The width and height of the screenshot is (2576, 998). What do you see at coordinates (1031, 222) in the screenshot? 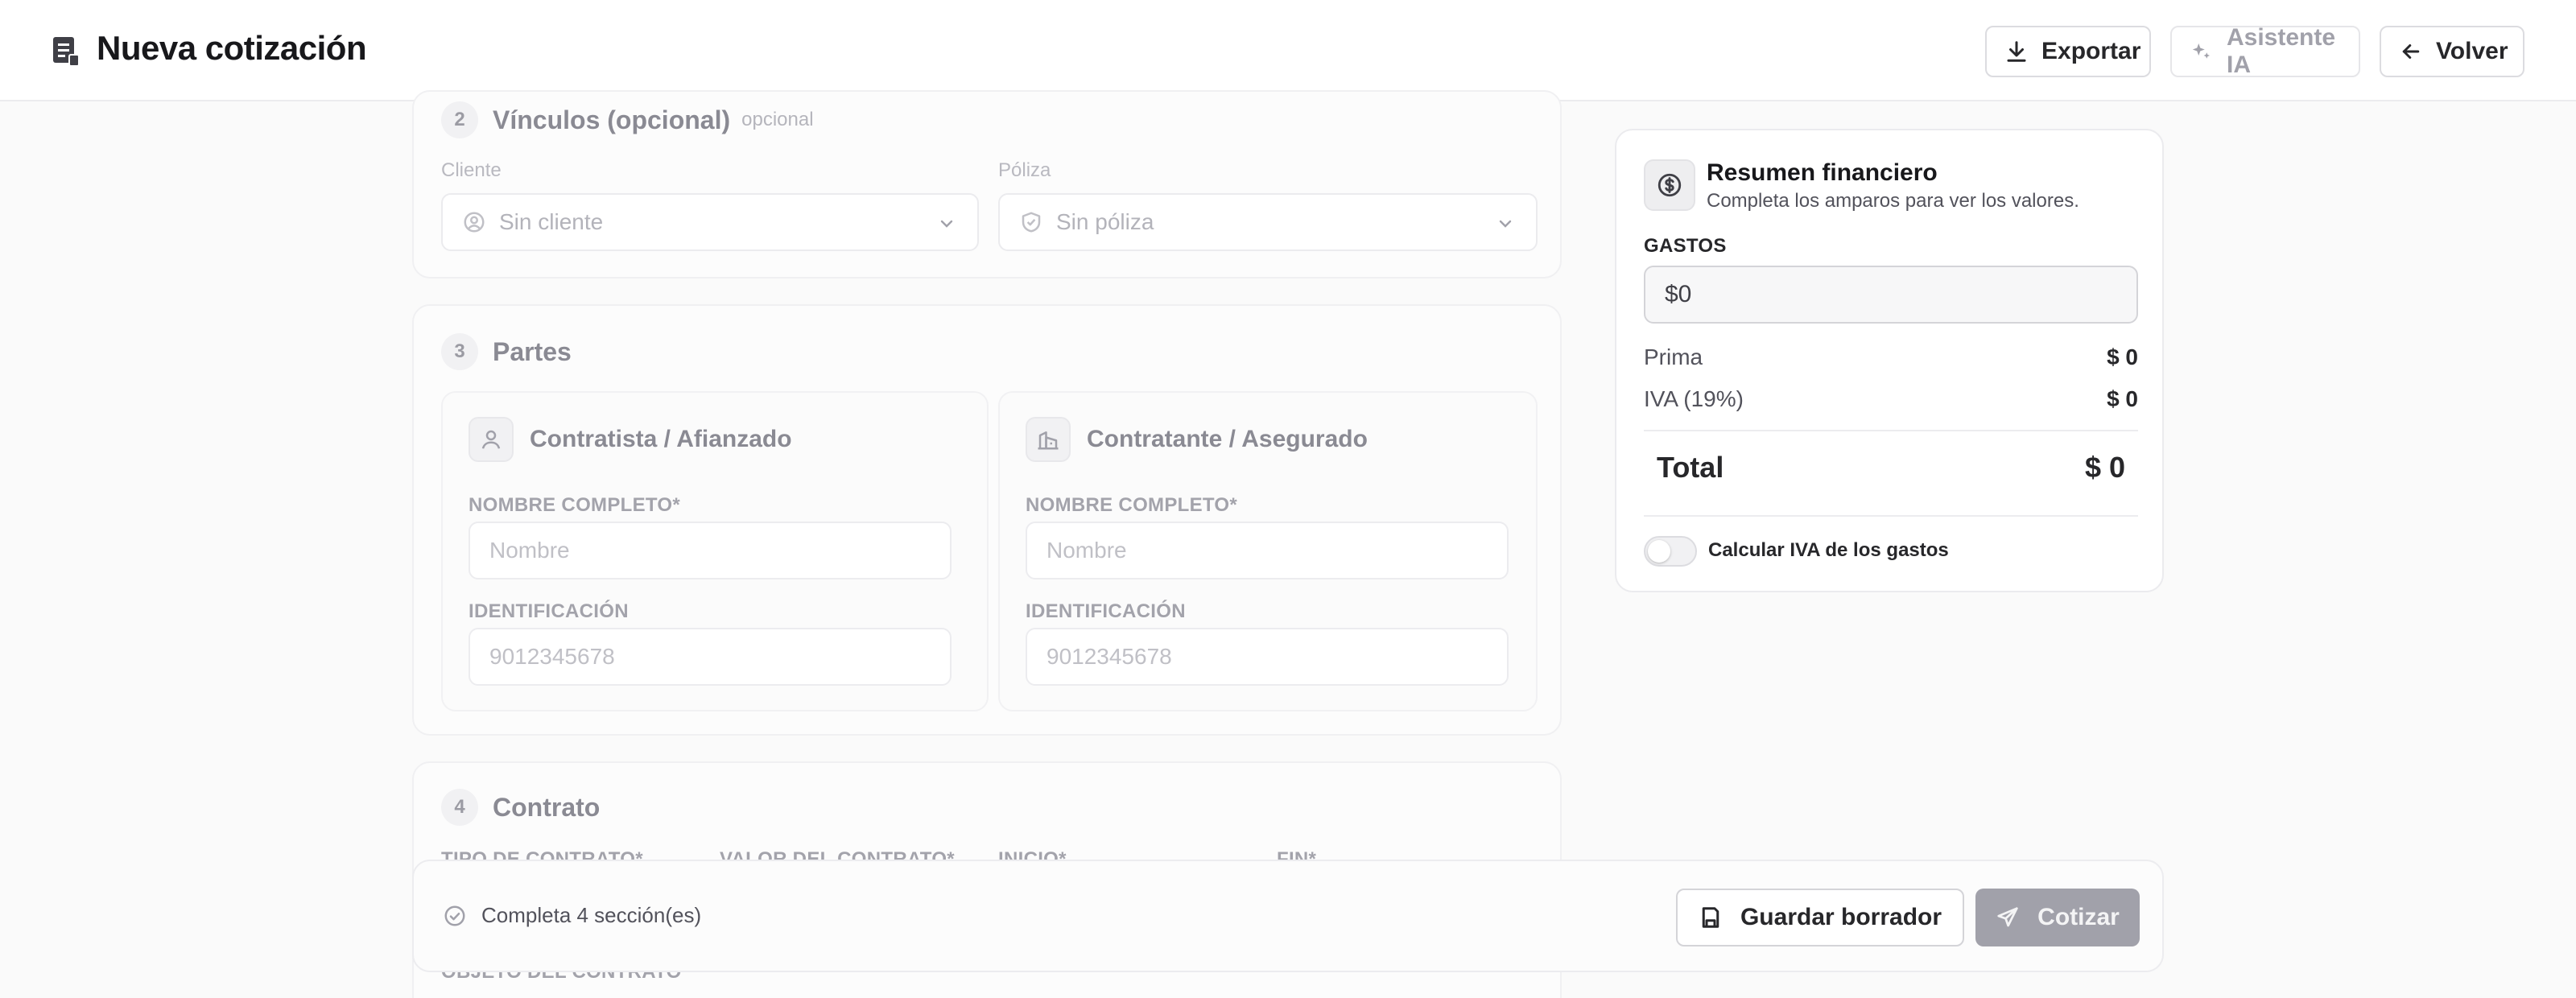
I see `shield-check-icon` at bounding box center [1031, 222].